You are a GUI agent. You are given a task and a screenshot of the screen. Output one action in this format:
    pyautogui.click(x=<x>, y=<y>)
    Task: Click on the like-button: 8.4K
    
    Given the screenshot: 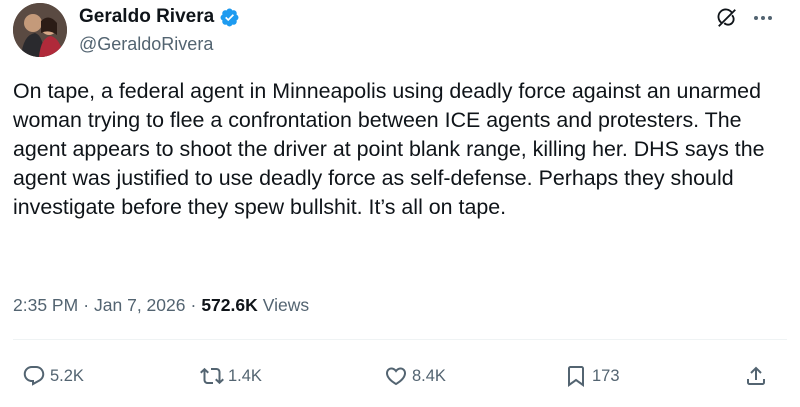 What is the action you would take?
    pyautogui.click(x=415, y=376)
    